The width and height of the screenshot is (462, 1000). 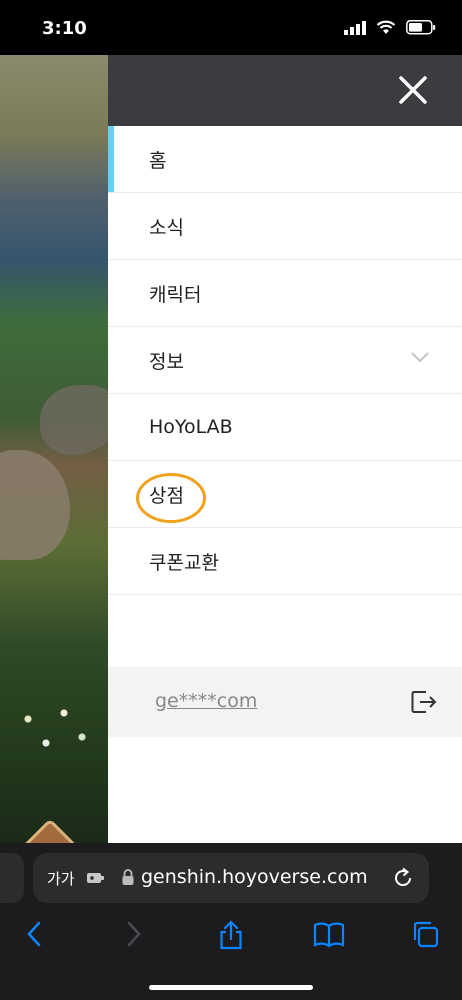 I want to click on menu-item-label: 정보, so click(x=166, y=361).